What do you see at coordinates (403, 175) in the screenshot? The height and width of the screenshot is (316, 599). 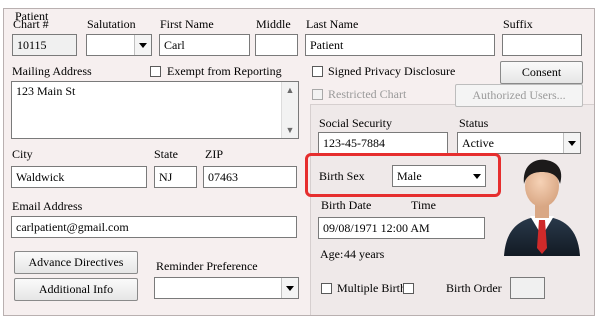 I see `highlight-box` at bounding box center [403, 175].